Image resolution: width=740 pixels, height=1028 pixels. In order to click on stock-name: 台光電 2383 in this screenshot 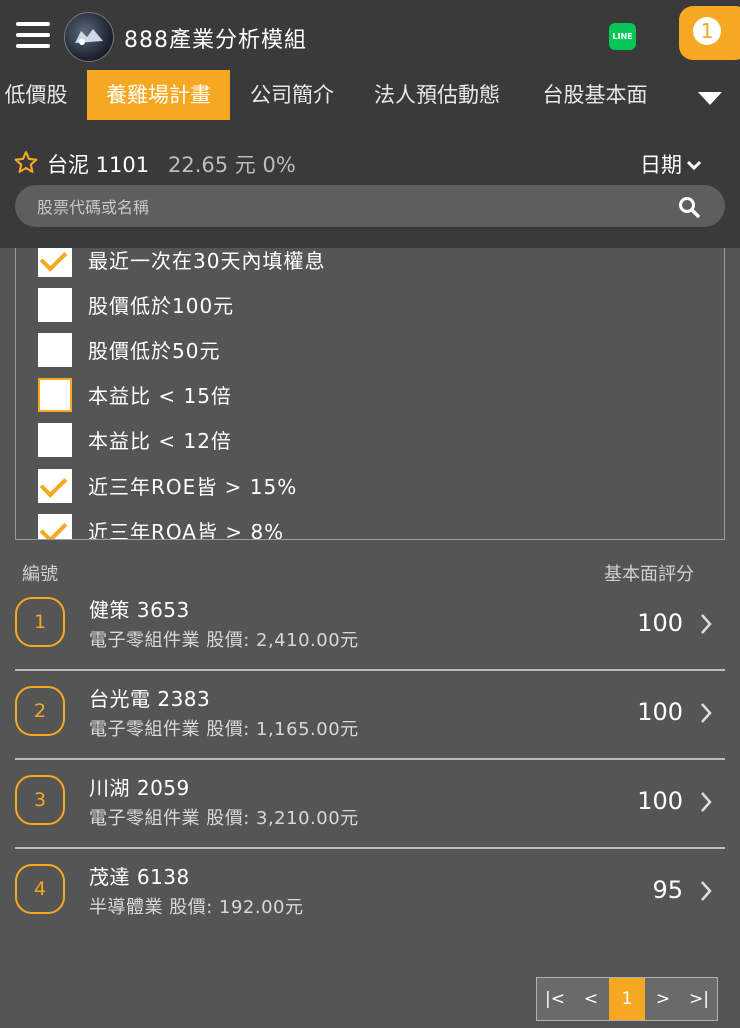, I will do `click(150, 699)`.